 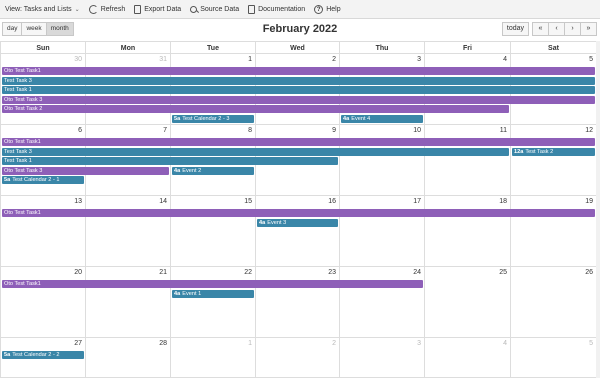 What do you see at coordinates (319, 9) in the screenshot?
I see `help-icon: ?` at bounding box center [319, 9].